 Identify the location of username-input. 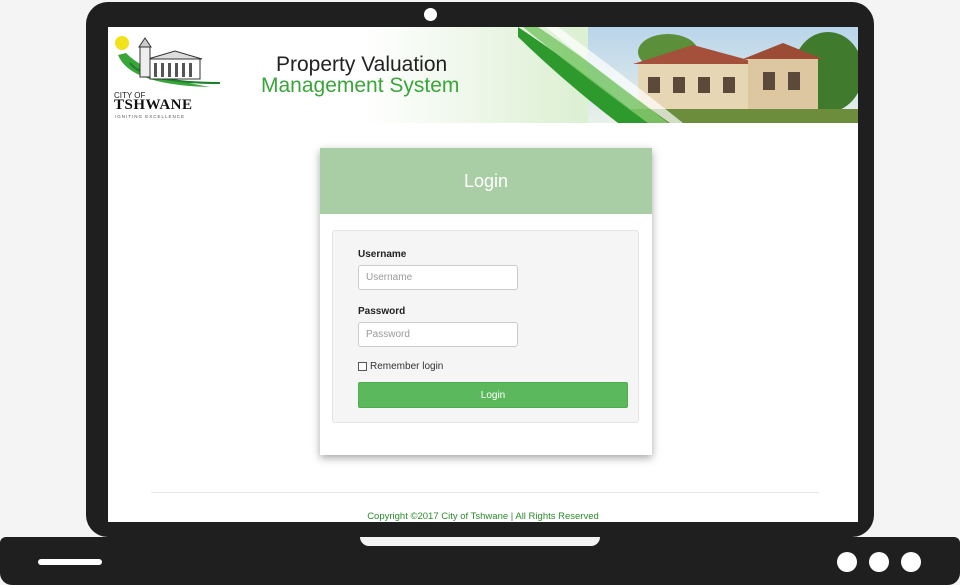
(438, 277).